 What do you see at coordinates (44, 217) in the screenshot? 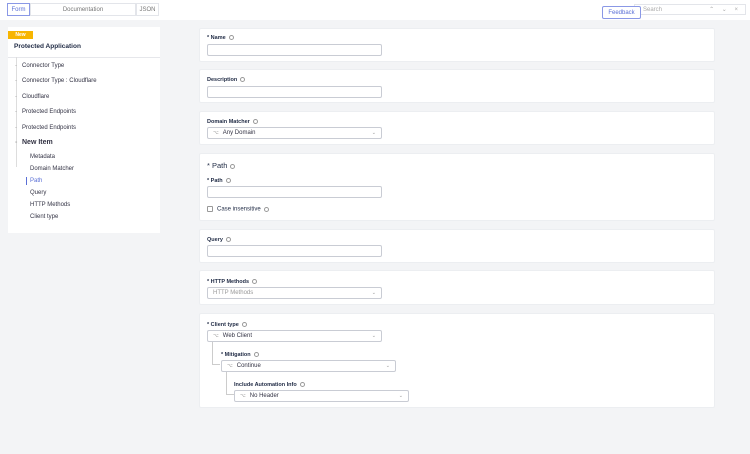
I see `sidebar-sub-client-type: Client type` at bounding box center [44, 217].